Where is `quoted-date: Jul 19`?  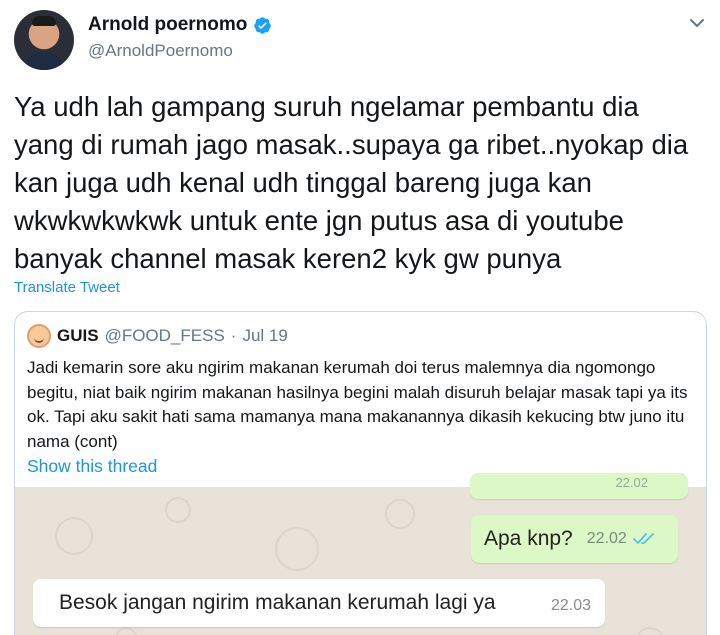
quoted-date: Jul 19 is located at coordinates (265, 335).